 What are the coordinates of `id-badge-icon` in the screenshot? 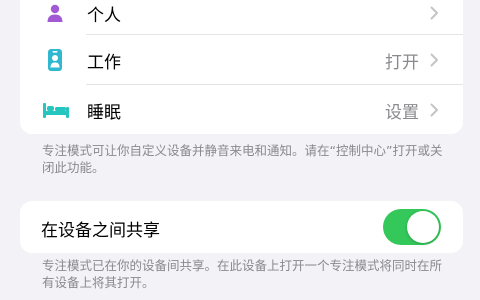 It's located at (55, 60).